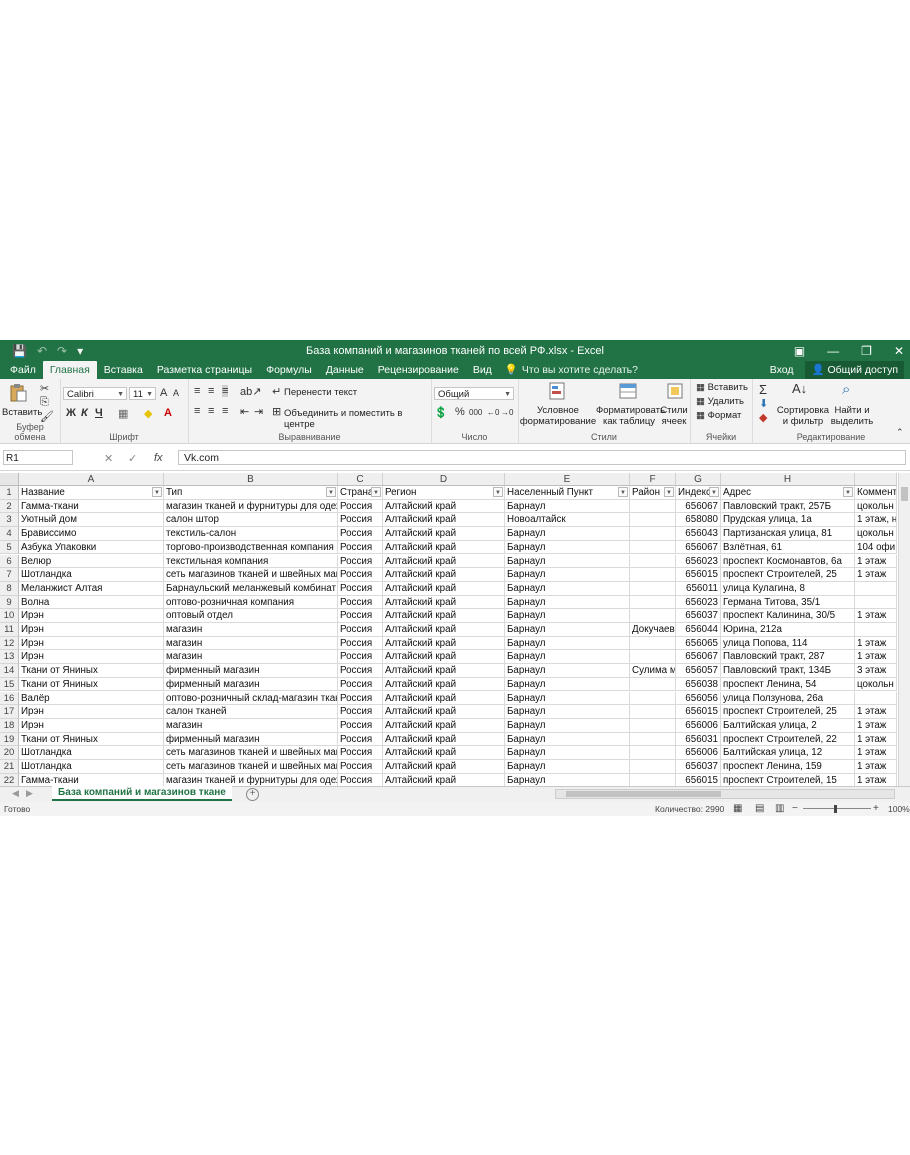 This screenshot has width=910, height=1155. I want to click on conditional-formatting-button: Условное форматирование, so click(558, 416).